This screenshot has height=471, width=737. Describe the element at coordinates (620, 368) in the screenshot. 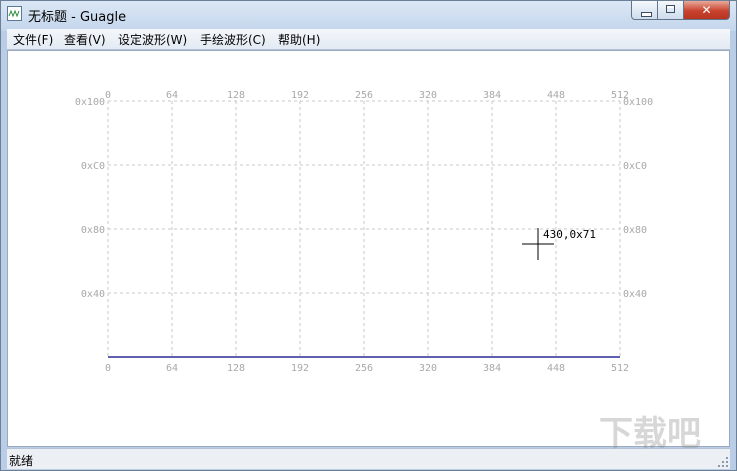

I see `x-tick-label-bottom: 512` at that location.